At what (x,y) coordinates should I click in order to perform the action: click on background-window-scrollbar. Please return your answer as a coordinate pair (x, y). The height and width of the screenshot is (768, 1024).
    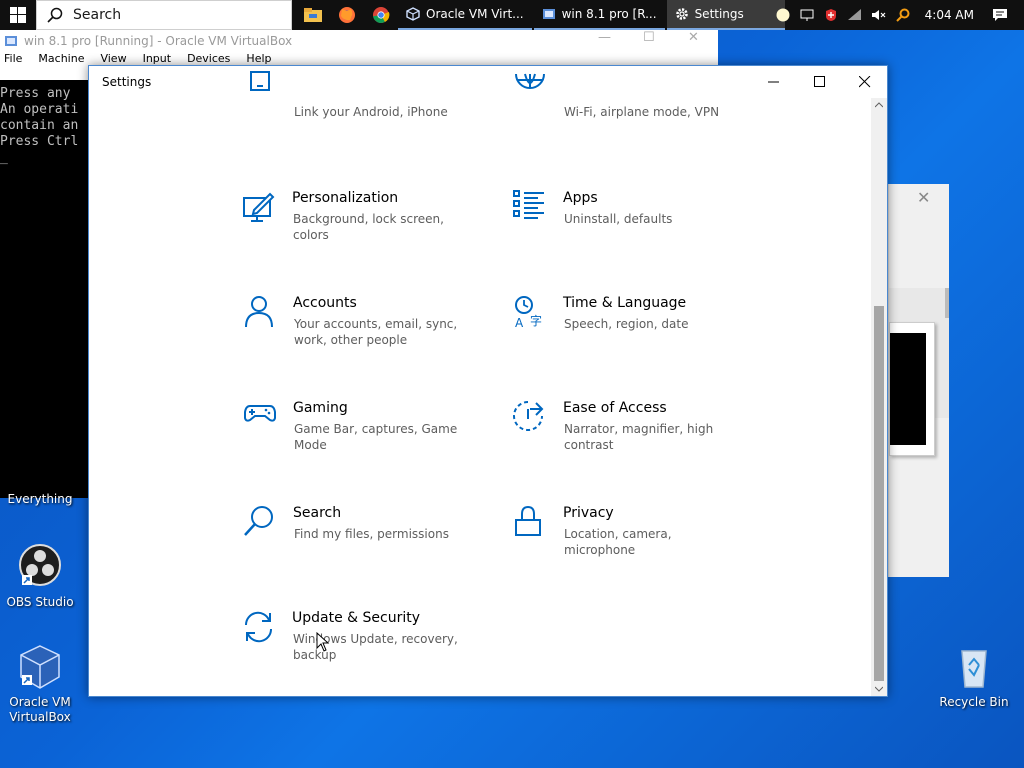
    Looking at the image, I should click on (947, 303).